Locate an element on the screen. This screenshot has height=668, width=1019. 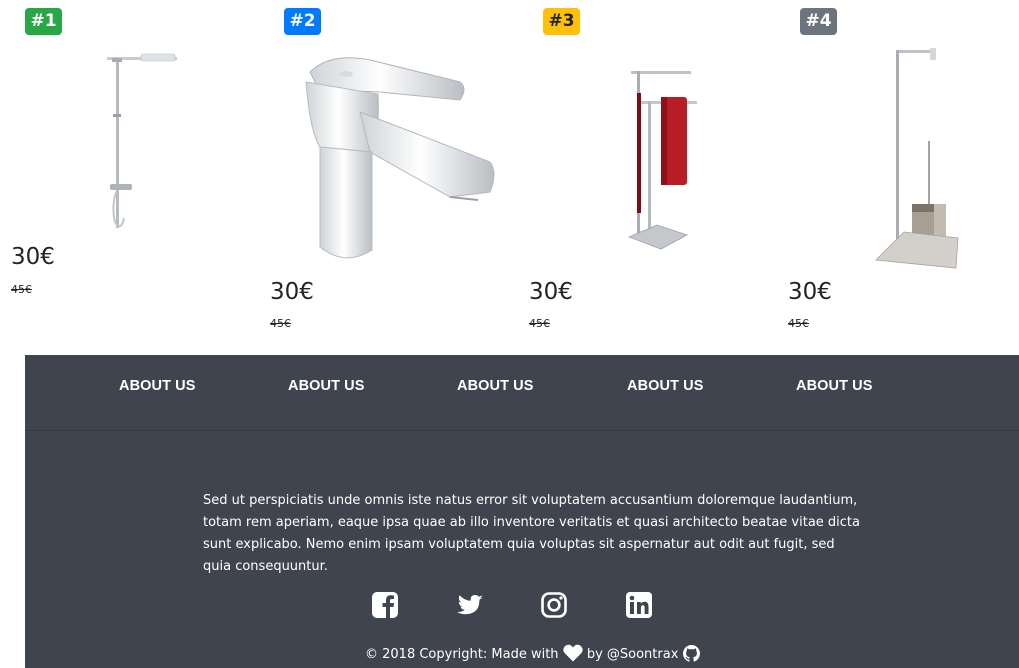
towel-stand-icon is located at coordinates (667, 160).